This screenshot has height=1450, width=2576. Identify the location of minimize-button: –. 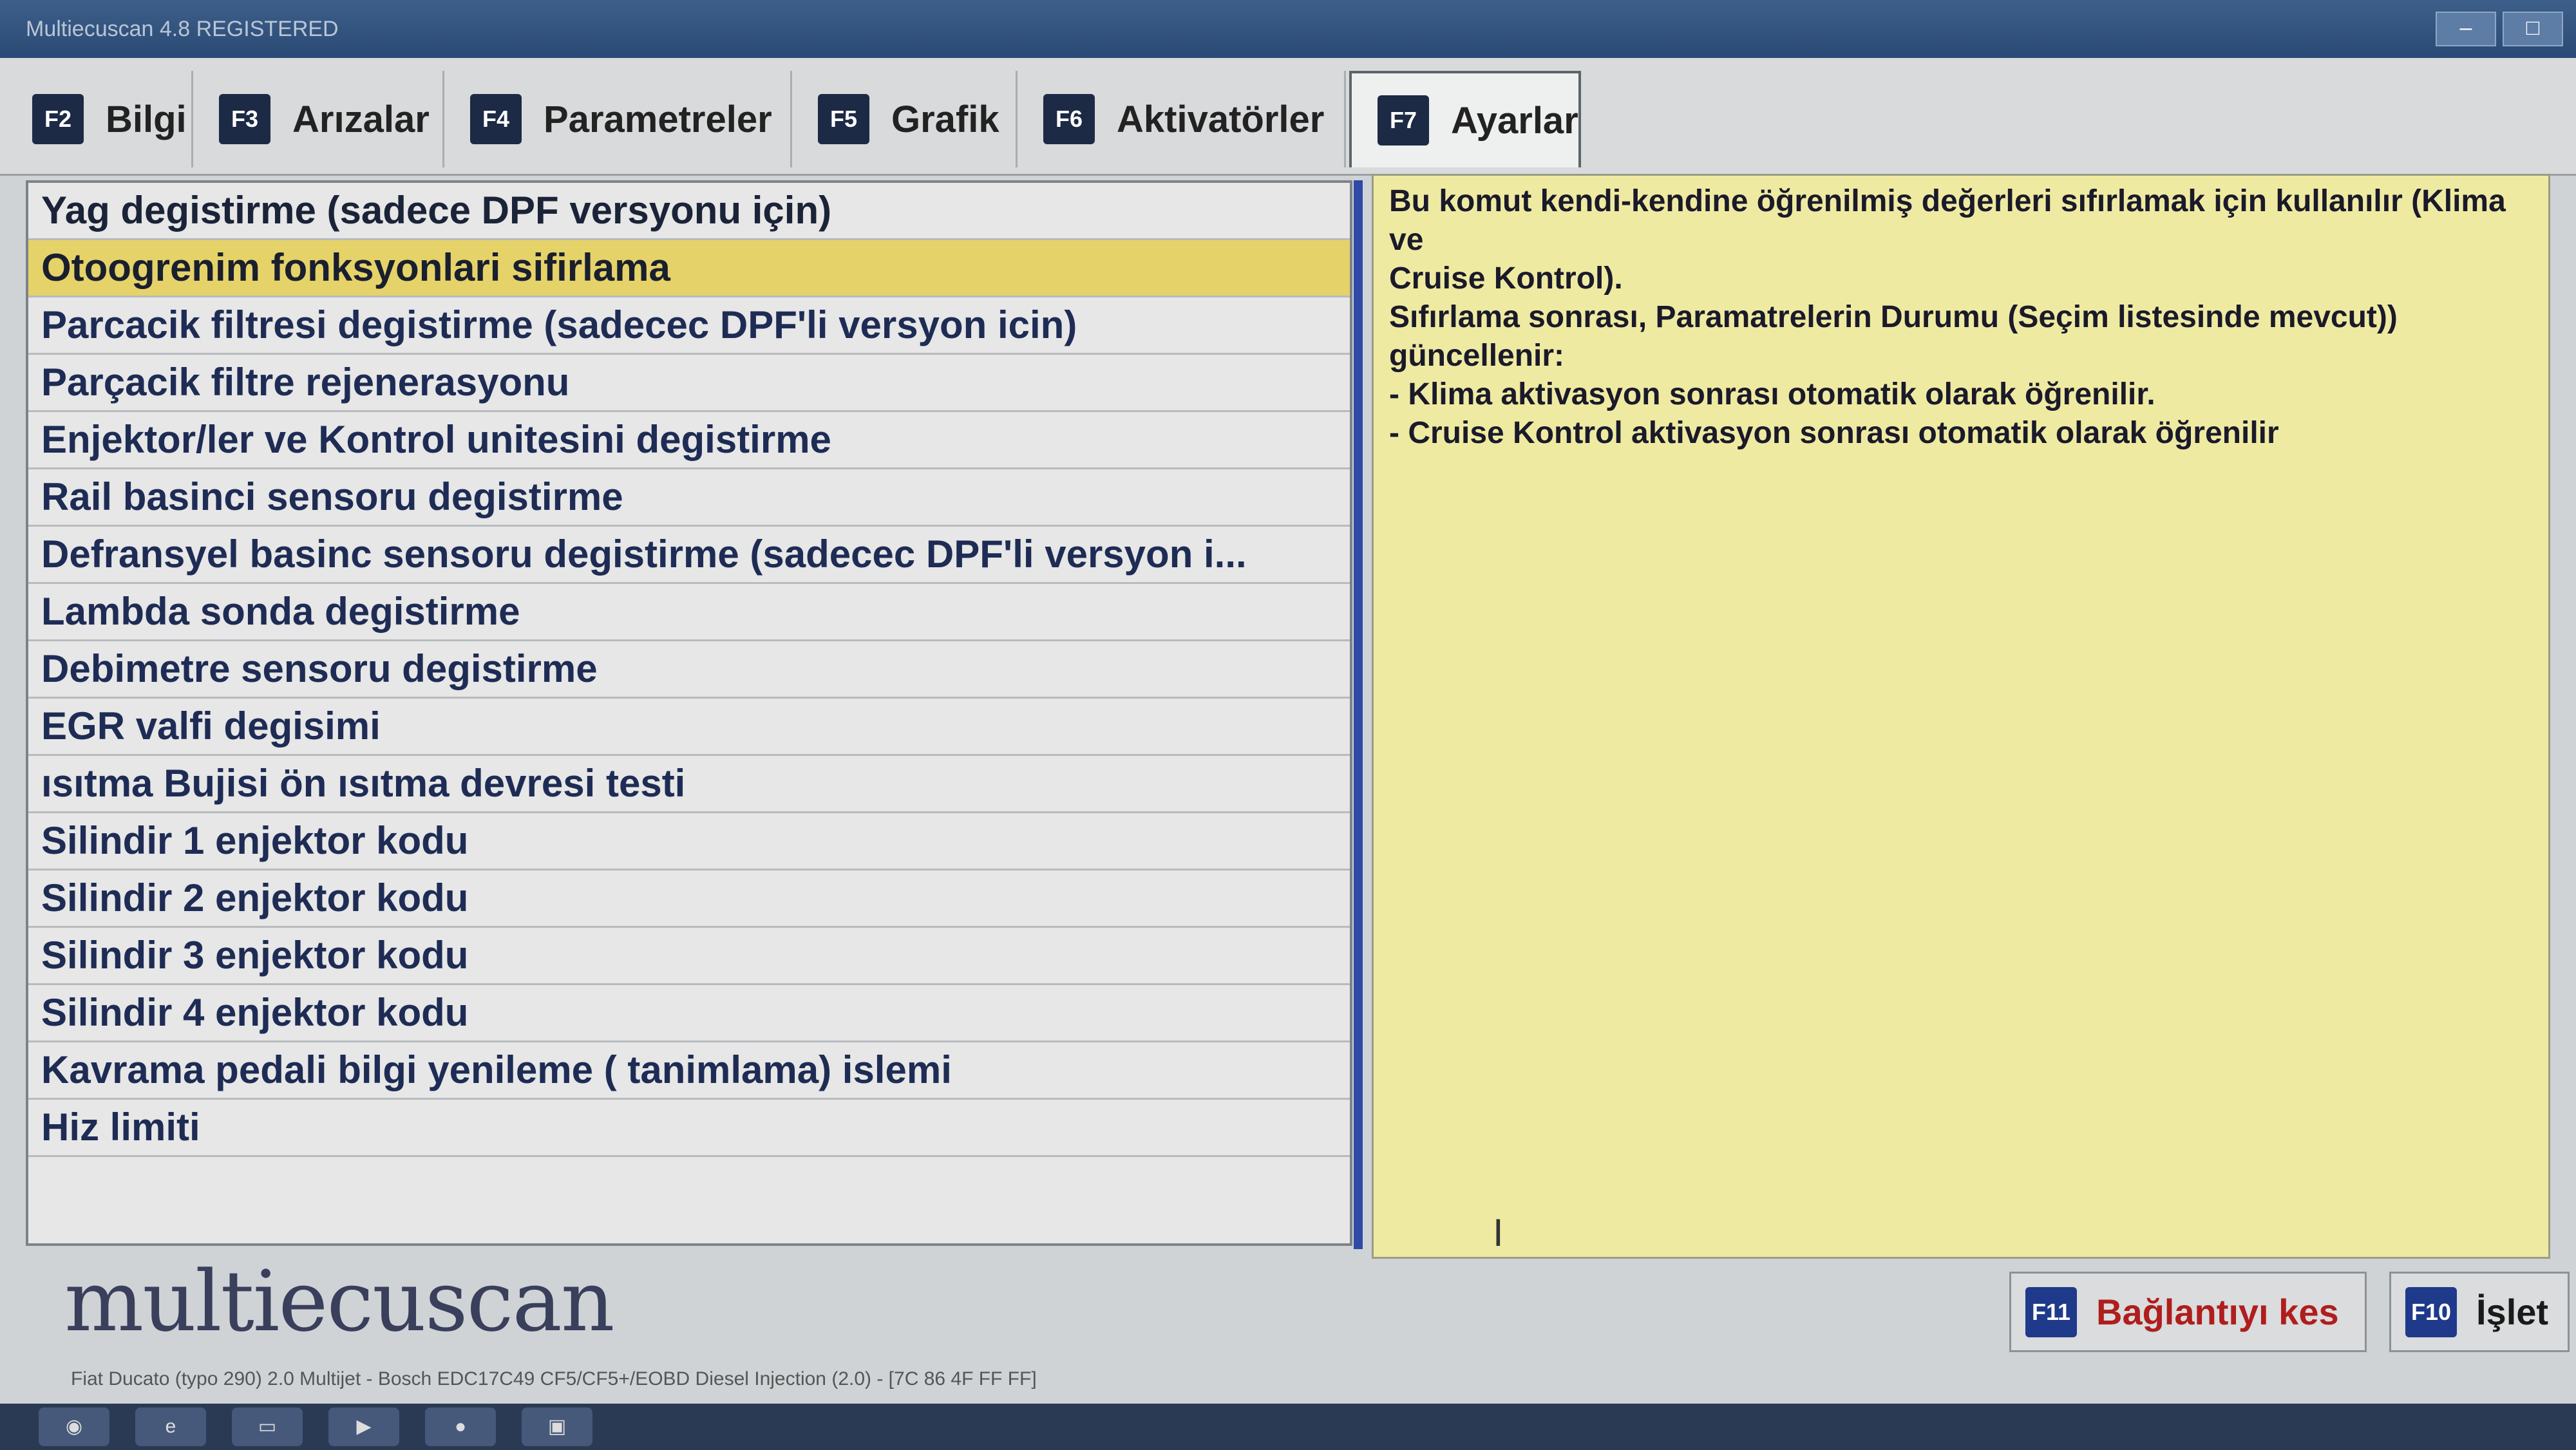
(2466, 29).